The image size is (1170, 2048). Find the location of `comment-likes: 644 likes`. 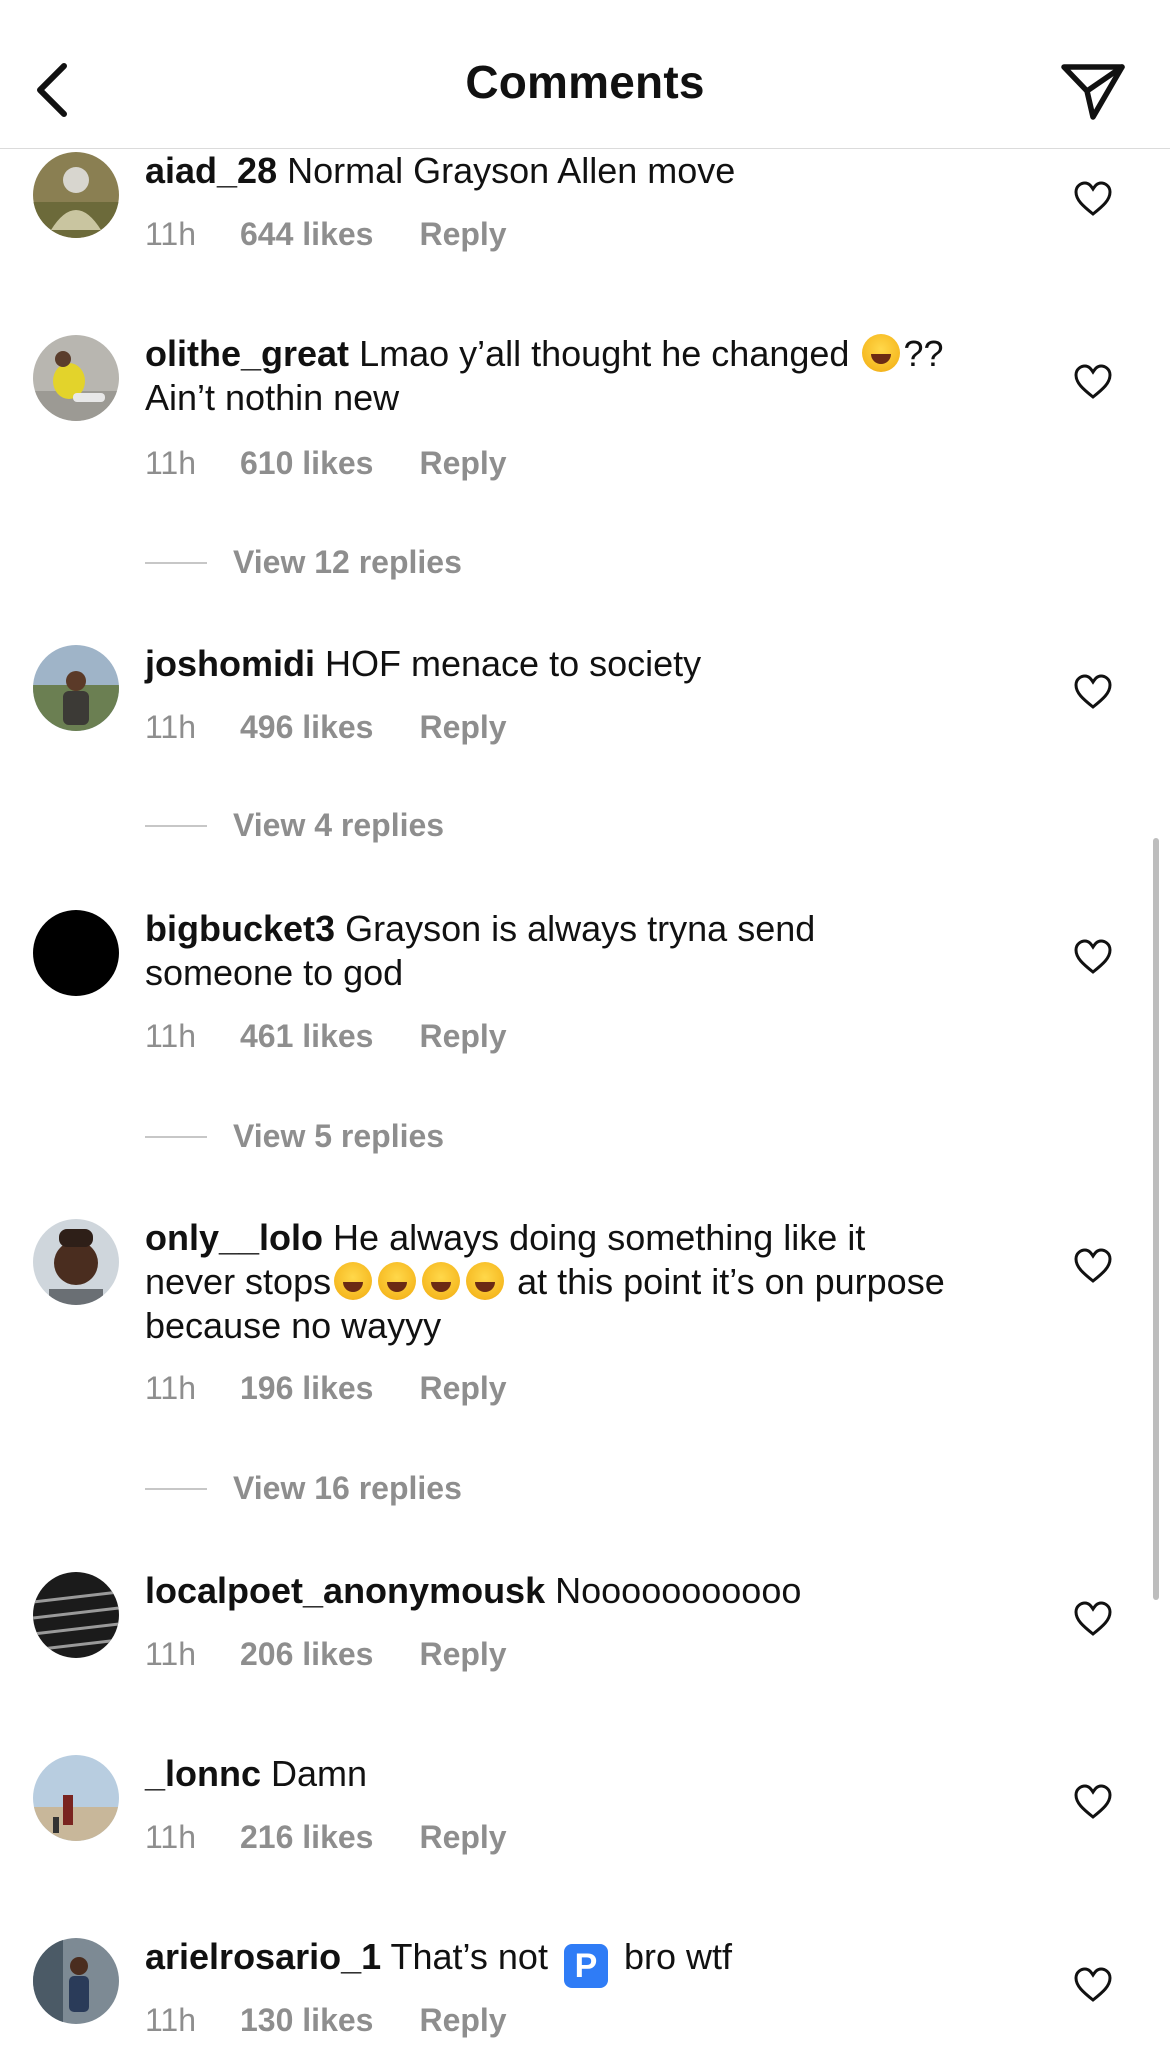

comment-likes: 644 likes is located at coordinates (306, 234).